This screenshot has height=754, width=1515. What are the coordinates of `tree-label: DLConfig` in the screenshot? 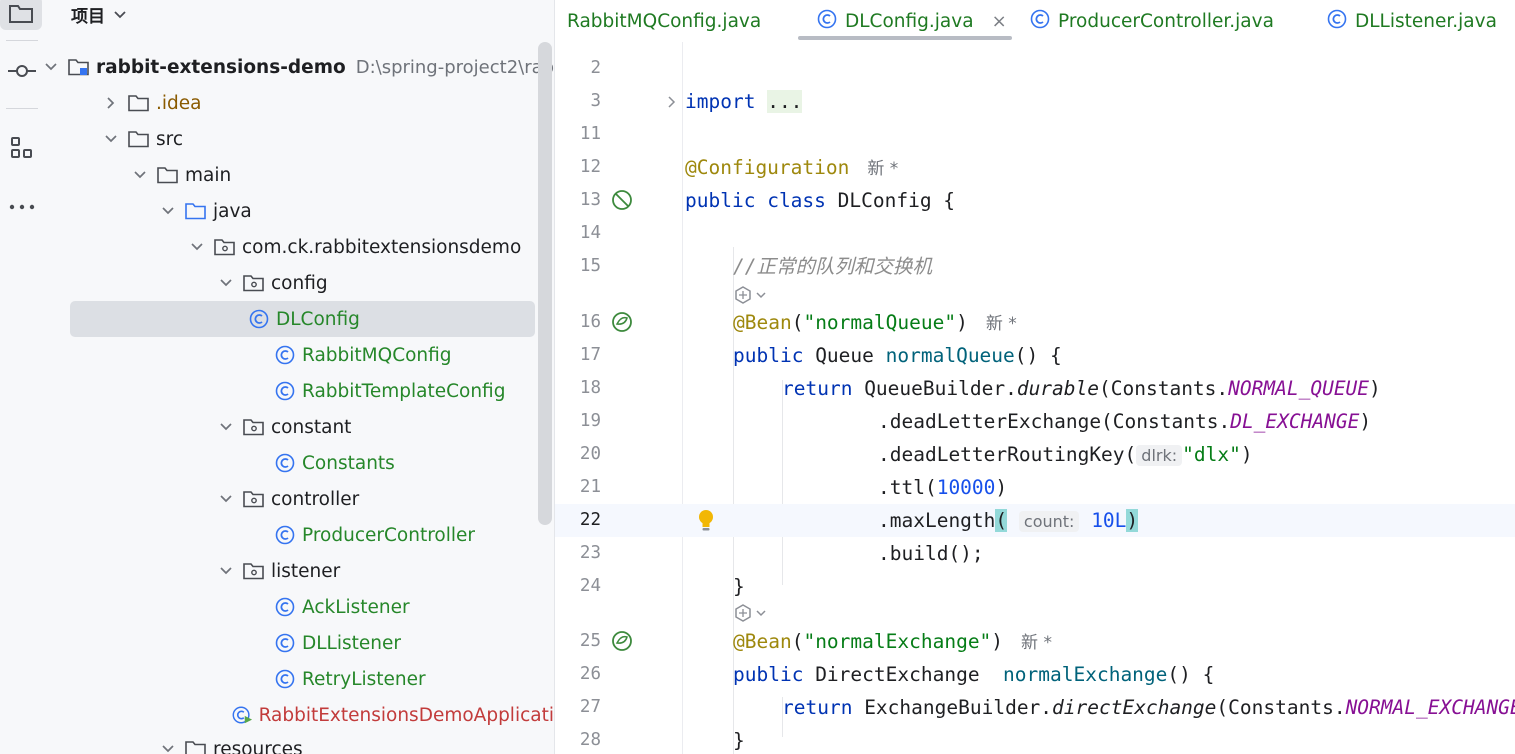 It's located at (318, 319).